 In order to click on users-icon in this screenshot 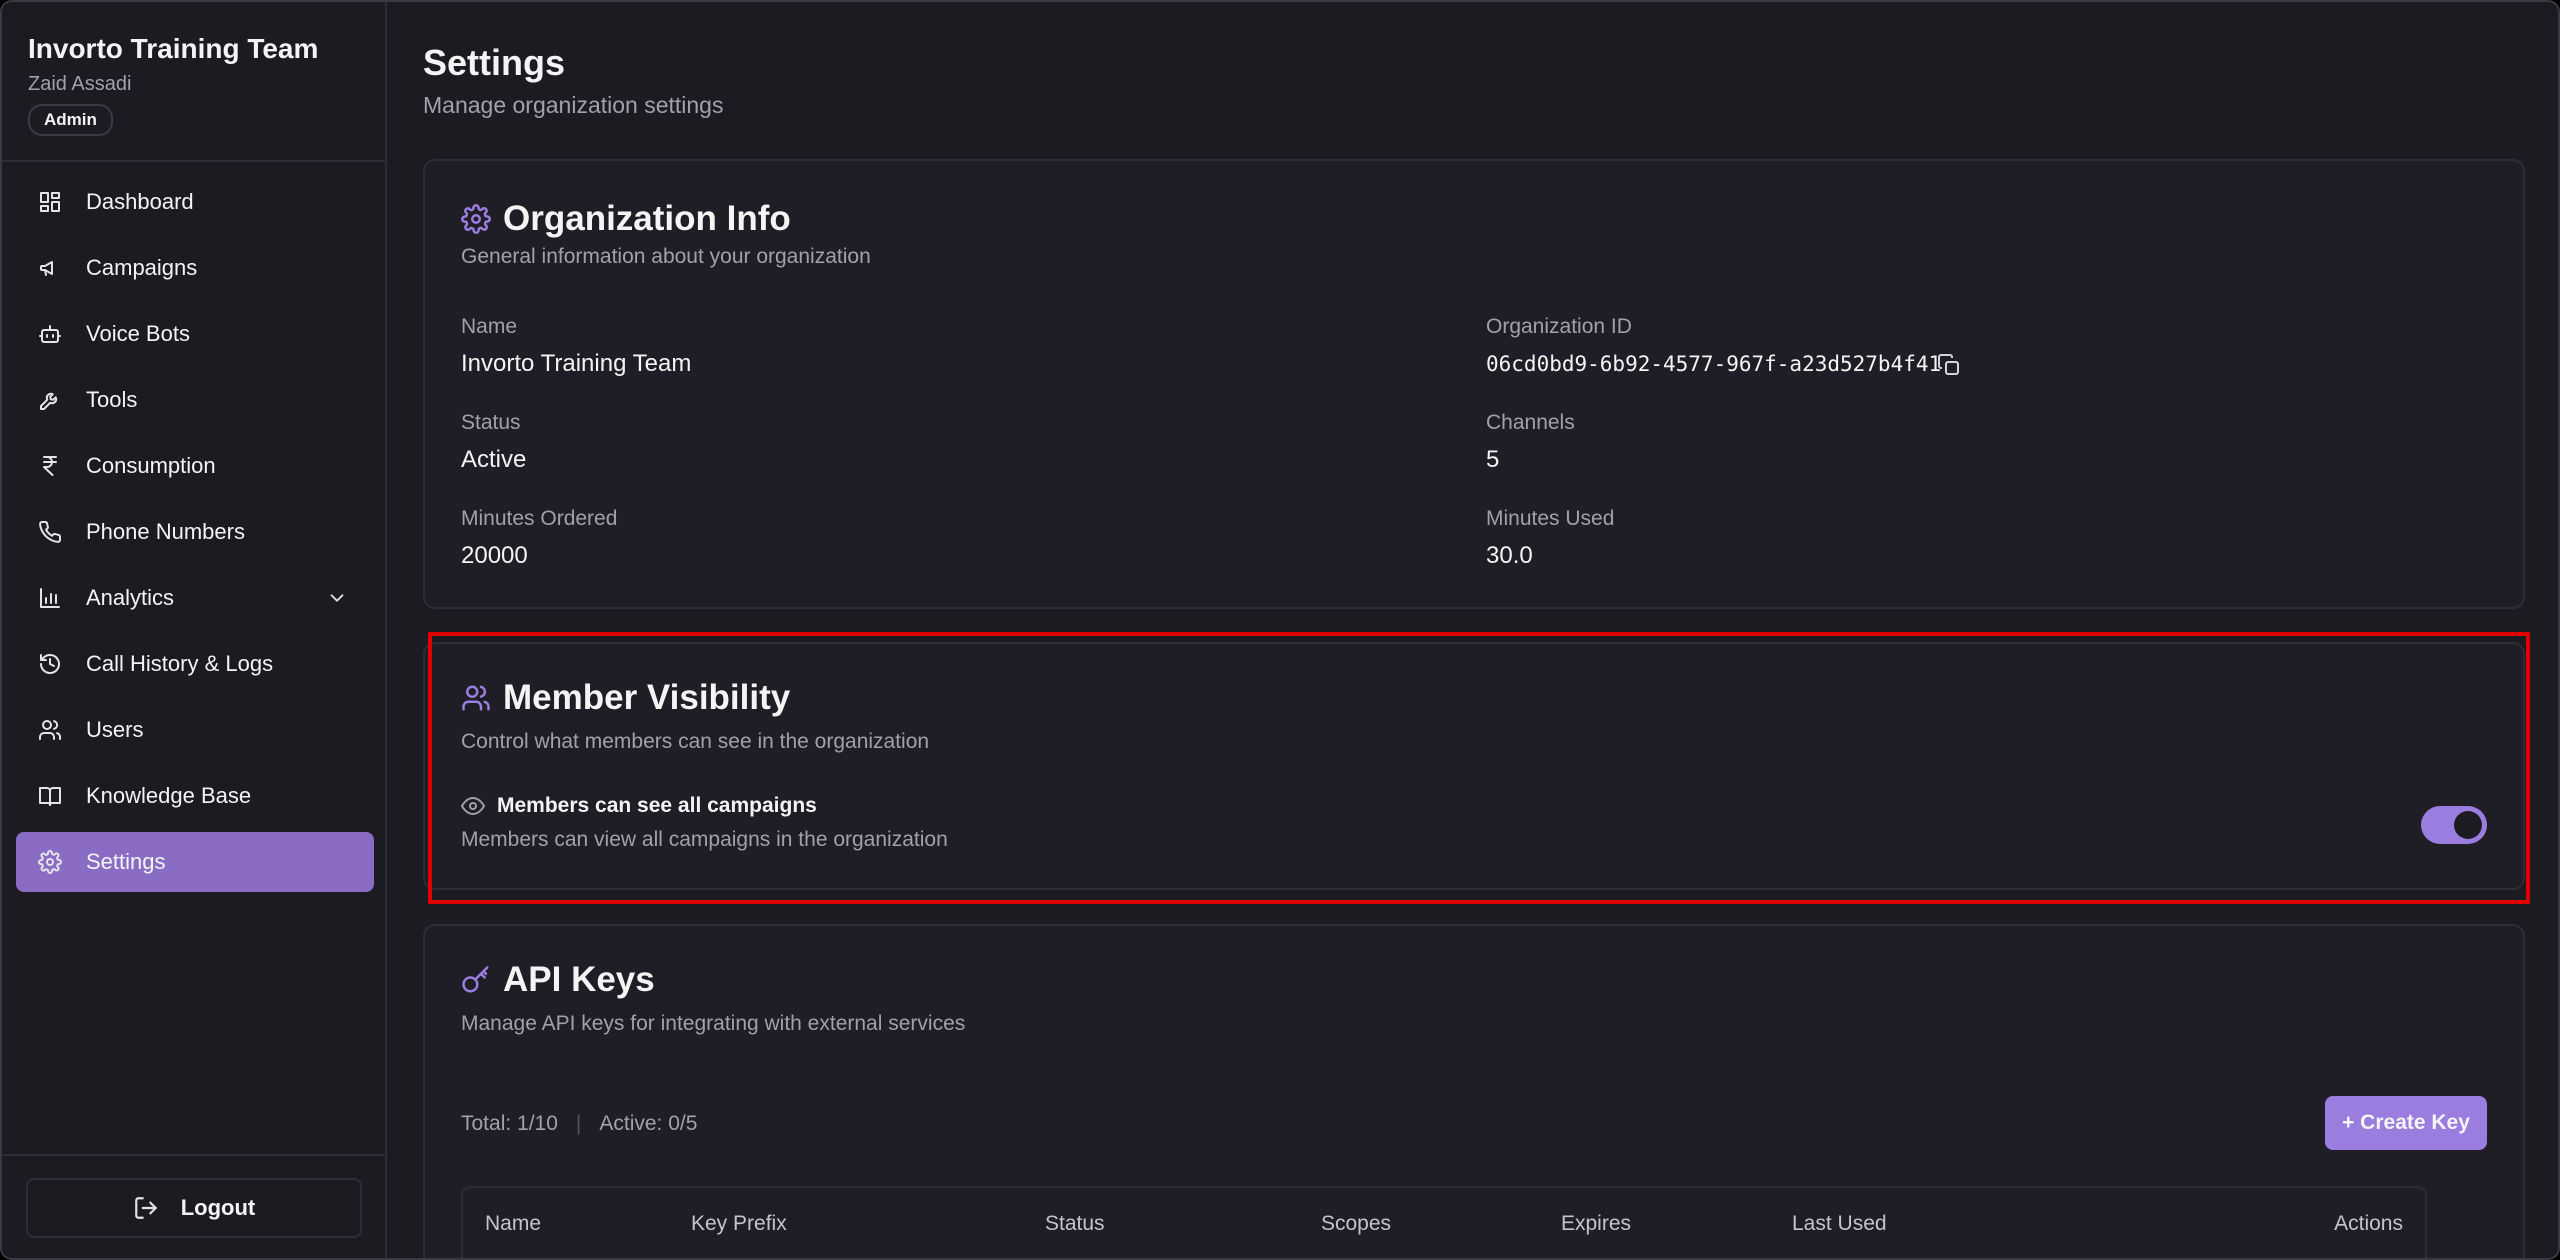, I will do `click(50, 730)`.